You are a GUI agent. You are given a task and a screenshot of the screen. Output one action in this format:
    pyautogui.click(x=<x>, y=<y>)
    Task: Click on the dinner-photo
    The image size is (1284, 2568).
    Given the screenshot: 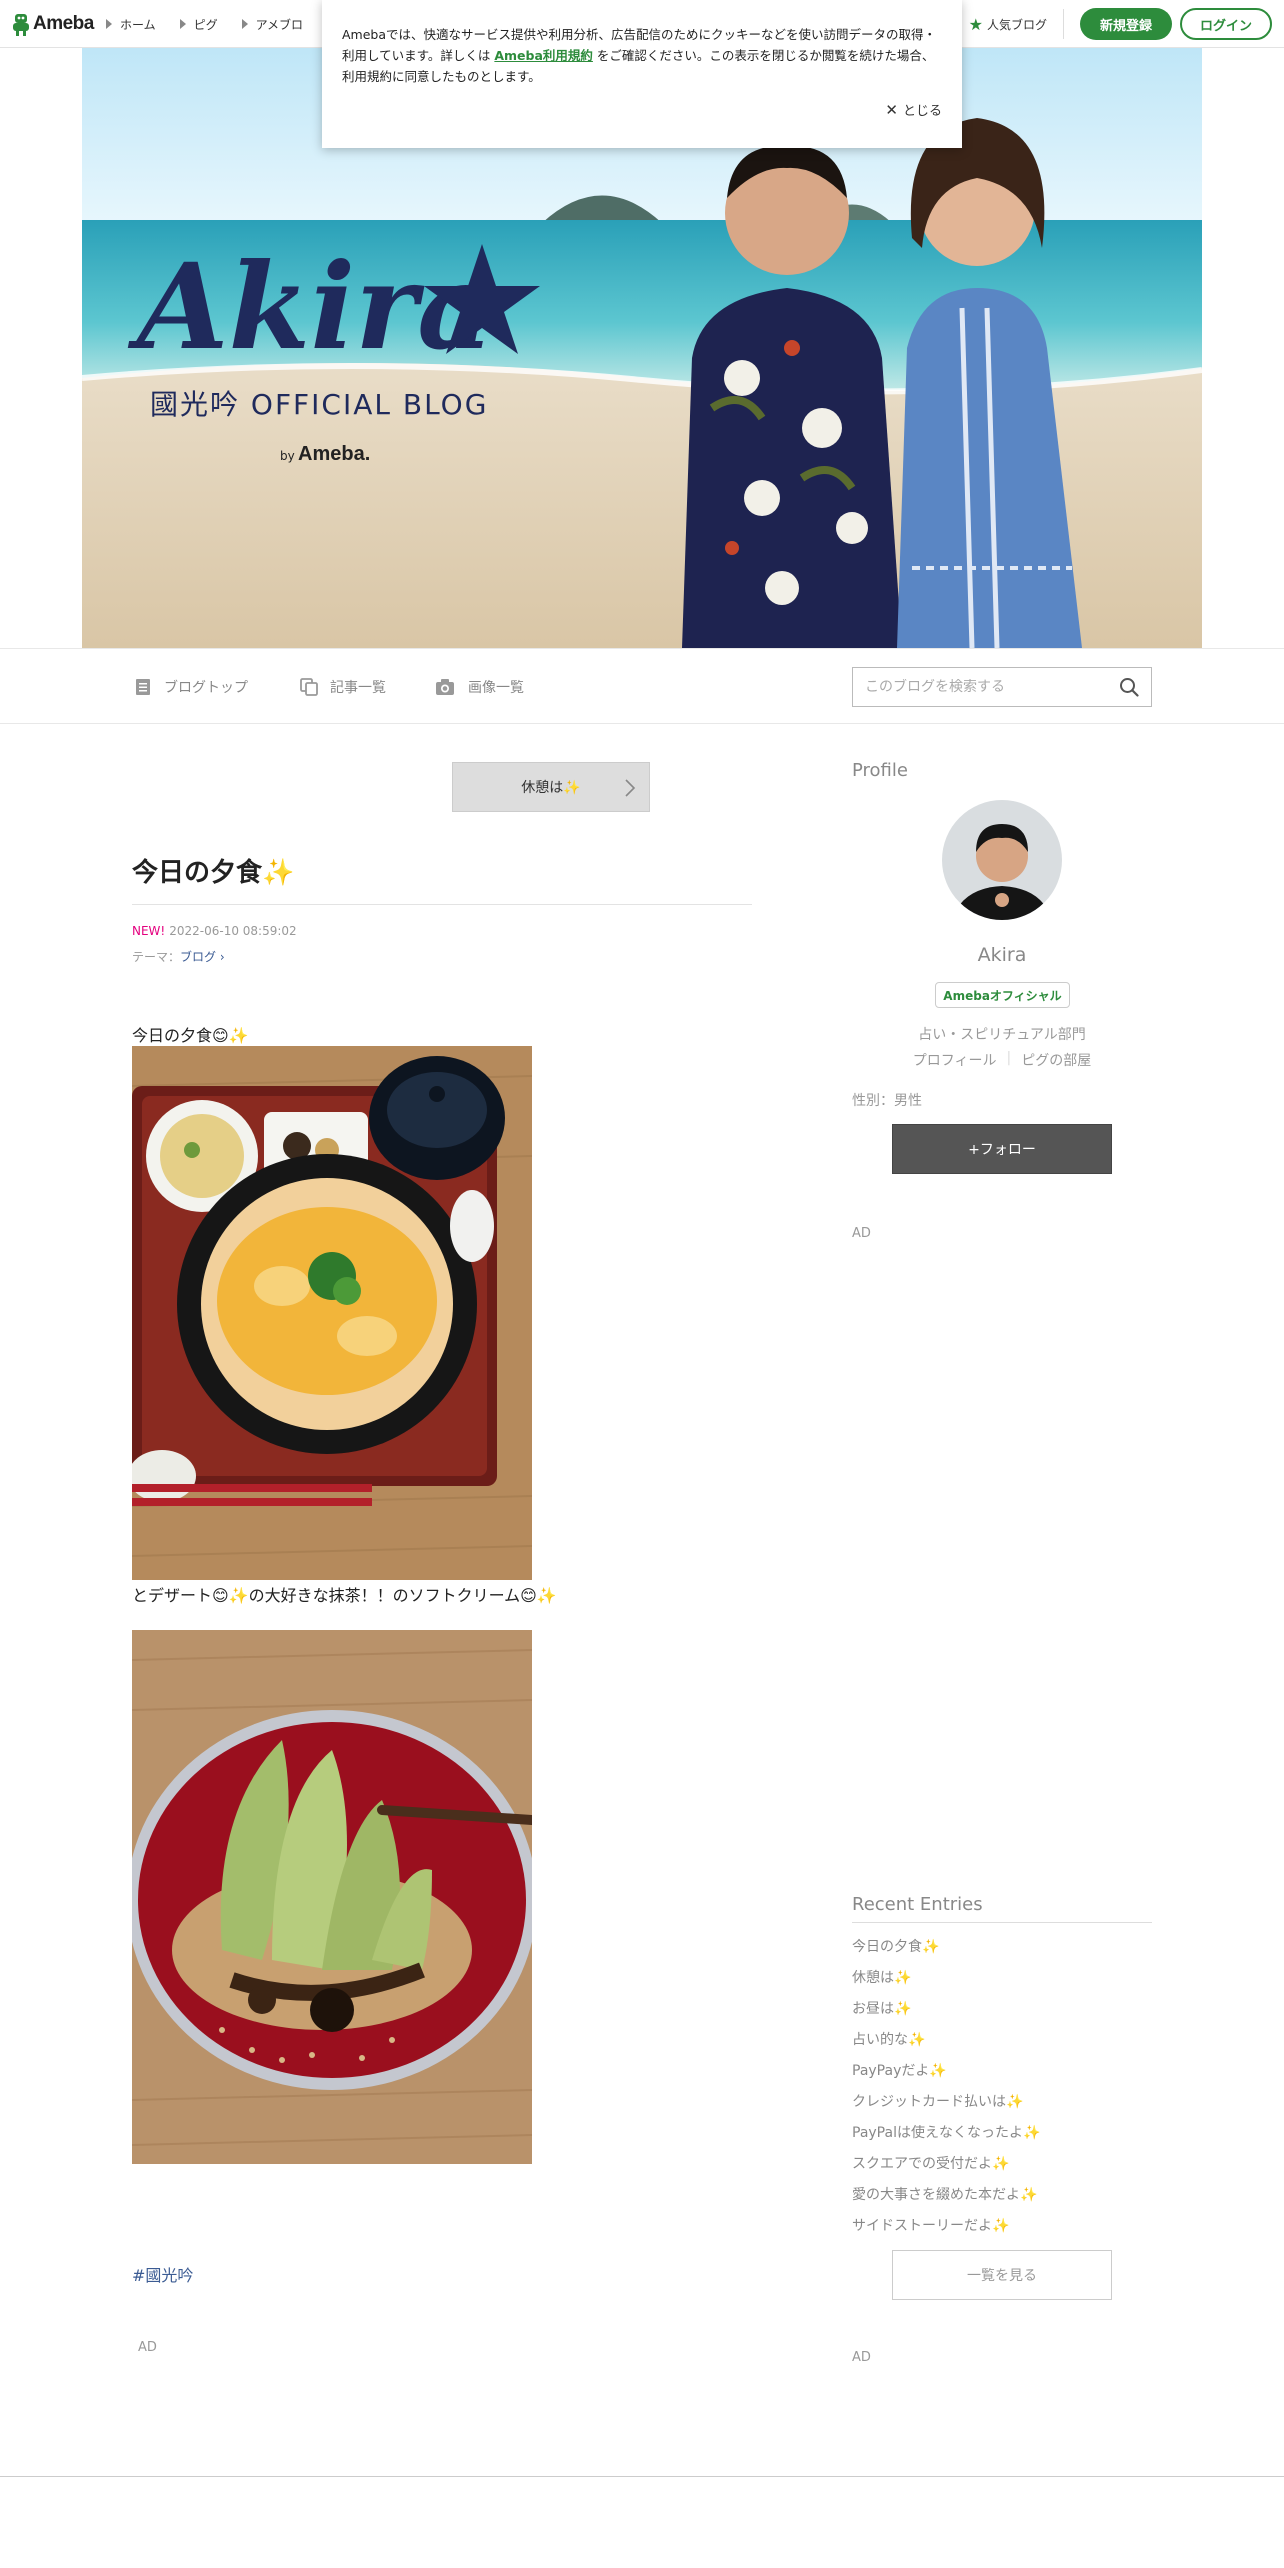 What is the action you would take?
    pyautogui.click(x=332, y=1313)
    